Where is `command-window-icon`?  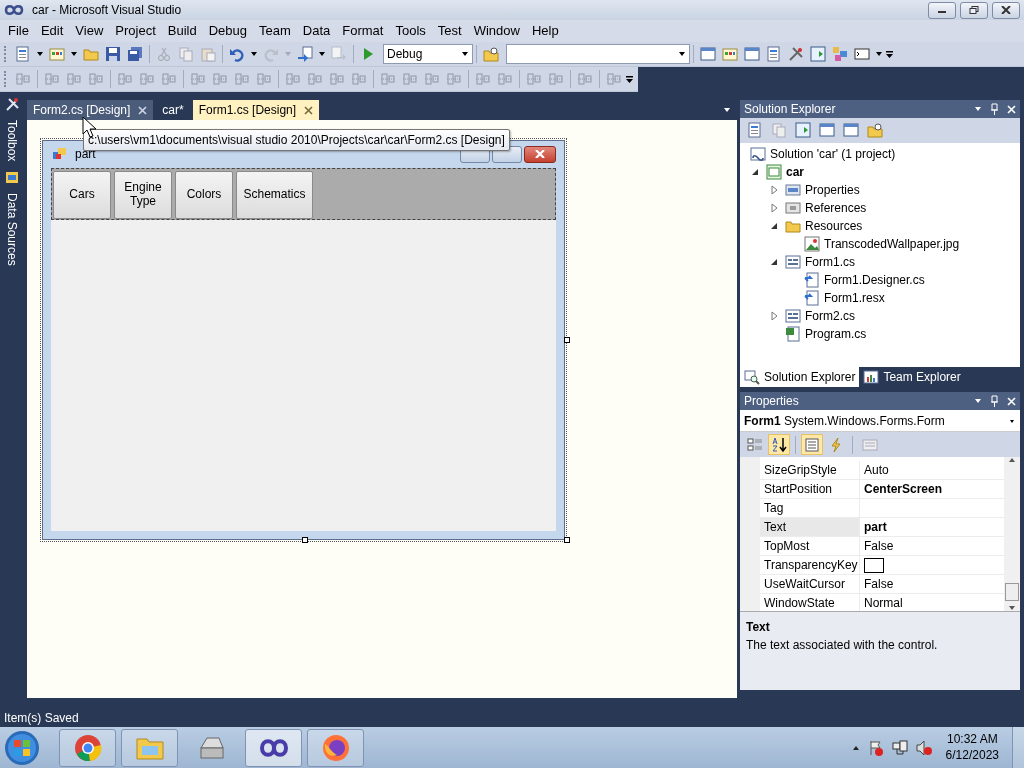 command-window-icon is located at coordinates (862, 54).